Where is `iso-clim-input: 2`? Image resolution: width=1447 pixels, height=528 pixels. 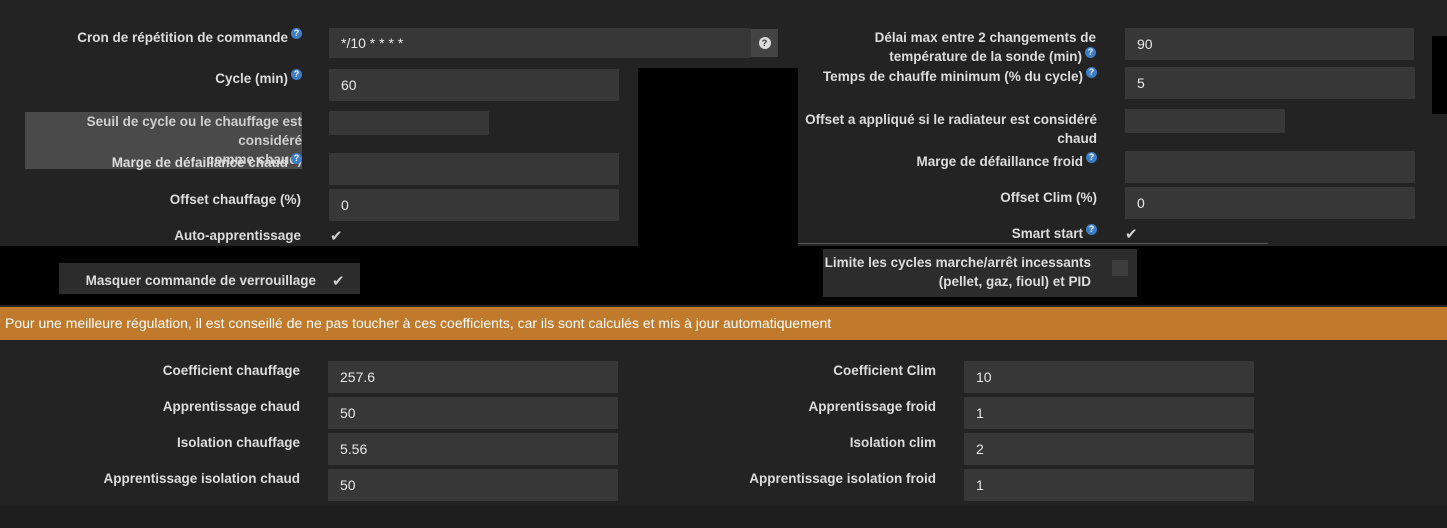 iso-clim-input: 2 is located at coordinates (1109, 449).